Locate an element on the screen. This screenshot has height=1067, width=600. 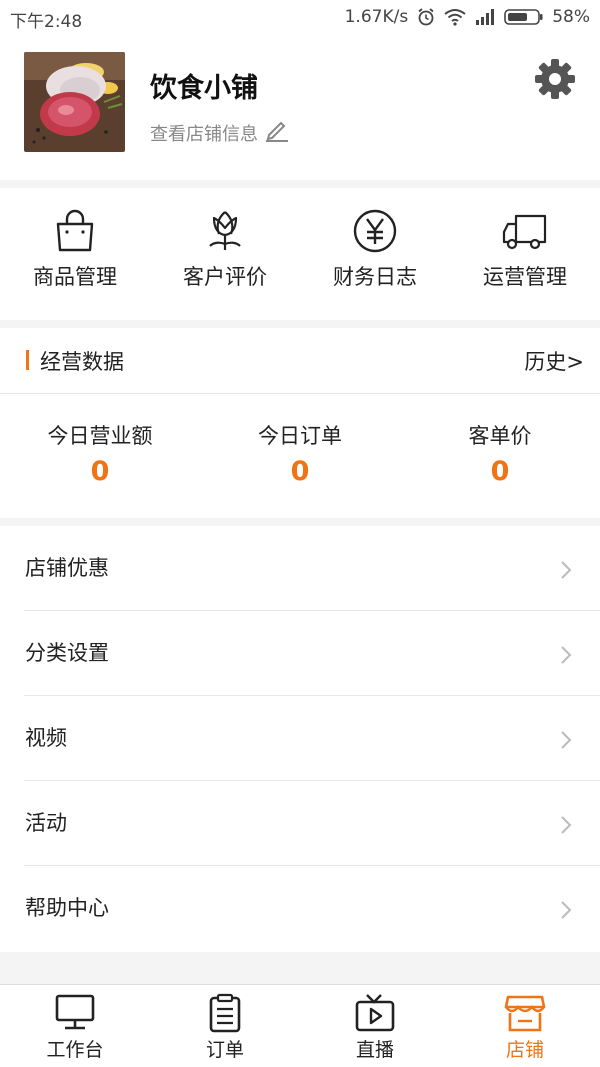
shopping-bag-icon is located at coordinates (75, 231).